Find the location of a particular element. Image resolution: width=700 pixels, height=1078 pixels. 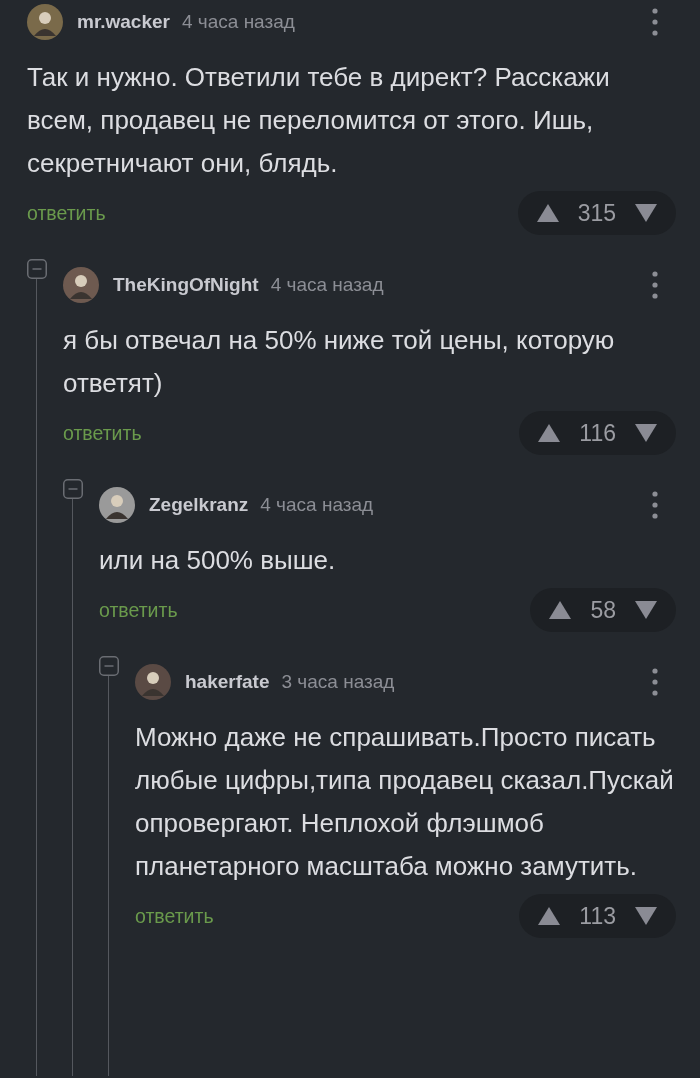

vote-count: 116 is located at coordinates (597, 433).